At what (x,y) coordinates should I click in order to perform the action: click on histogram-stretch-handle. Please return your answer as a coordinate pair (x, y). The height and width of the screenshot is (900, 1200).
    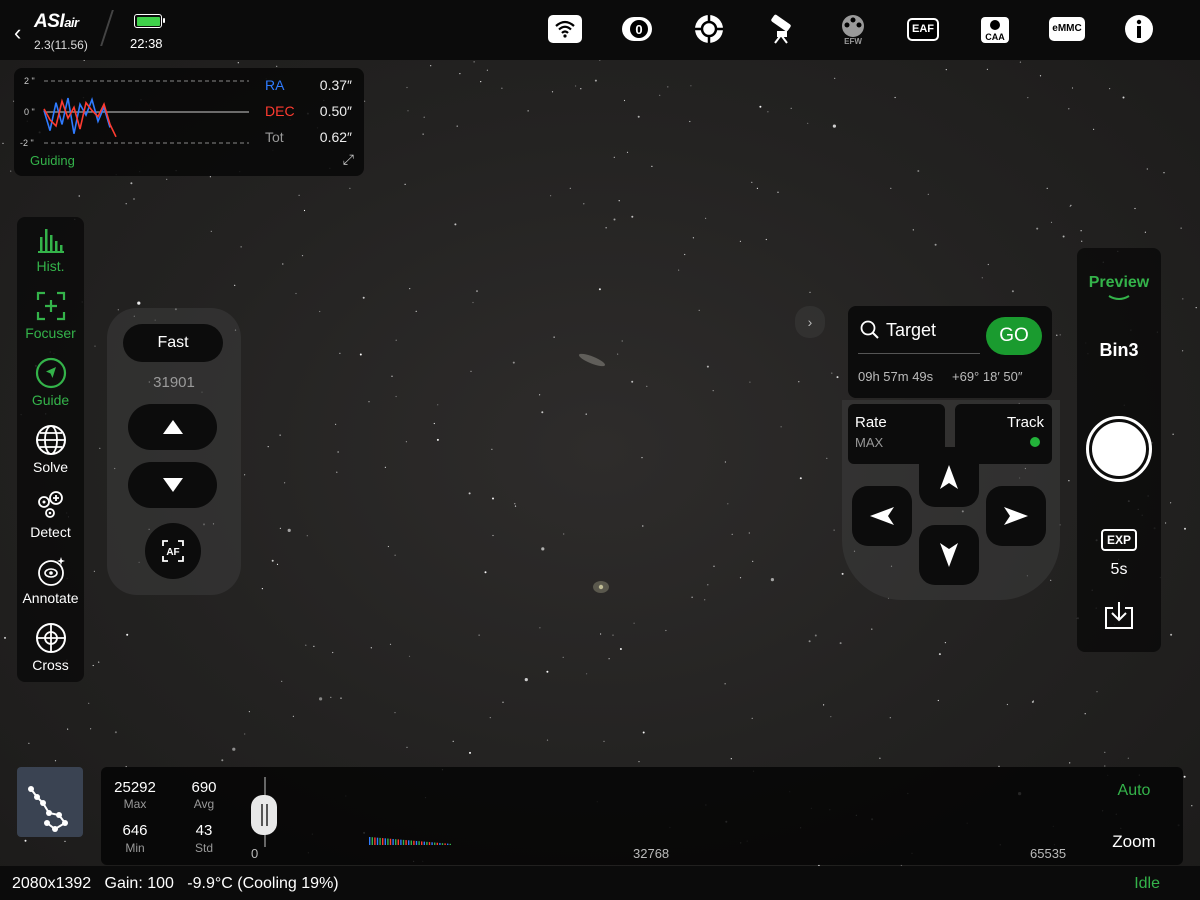
    Looking at the image, I should click on (264, 815).